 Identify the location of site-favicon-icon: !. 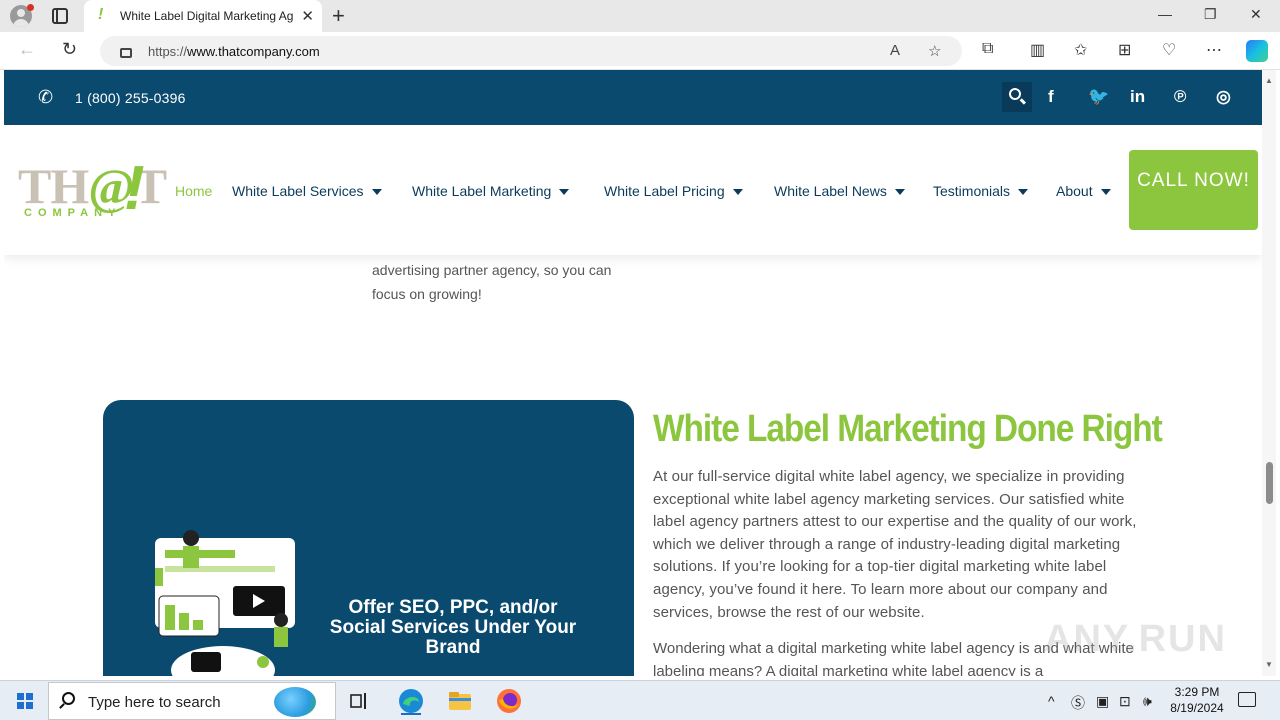
(101, 14).